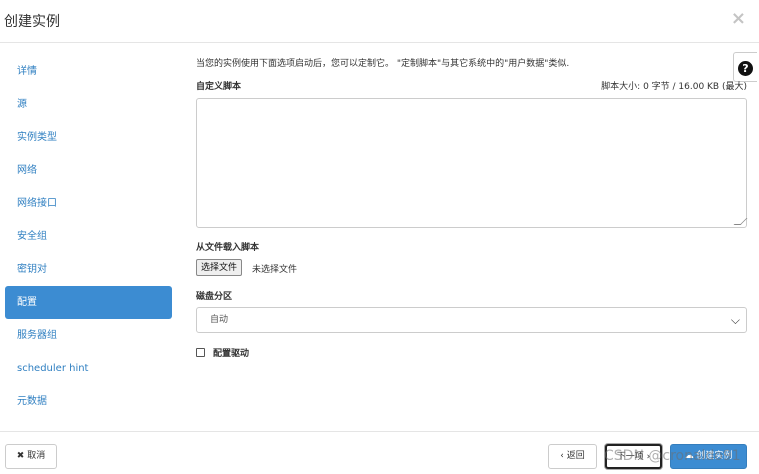 The width and height of the screenshot is (759, 474). Describe the element at coordinates (32, 22) in the screenshot. I see `modal-title: 创建实例` at that location.